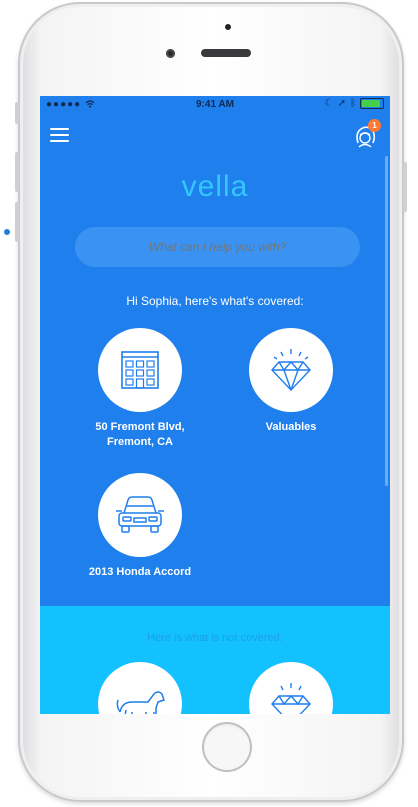  Describe the element at coordinates (217, 247) in the screenshot. I see `search-input` at that location.